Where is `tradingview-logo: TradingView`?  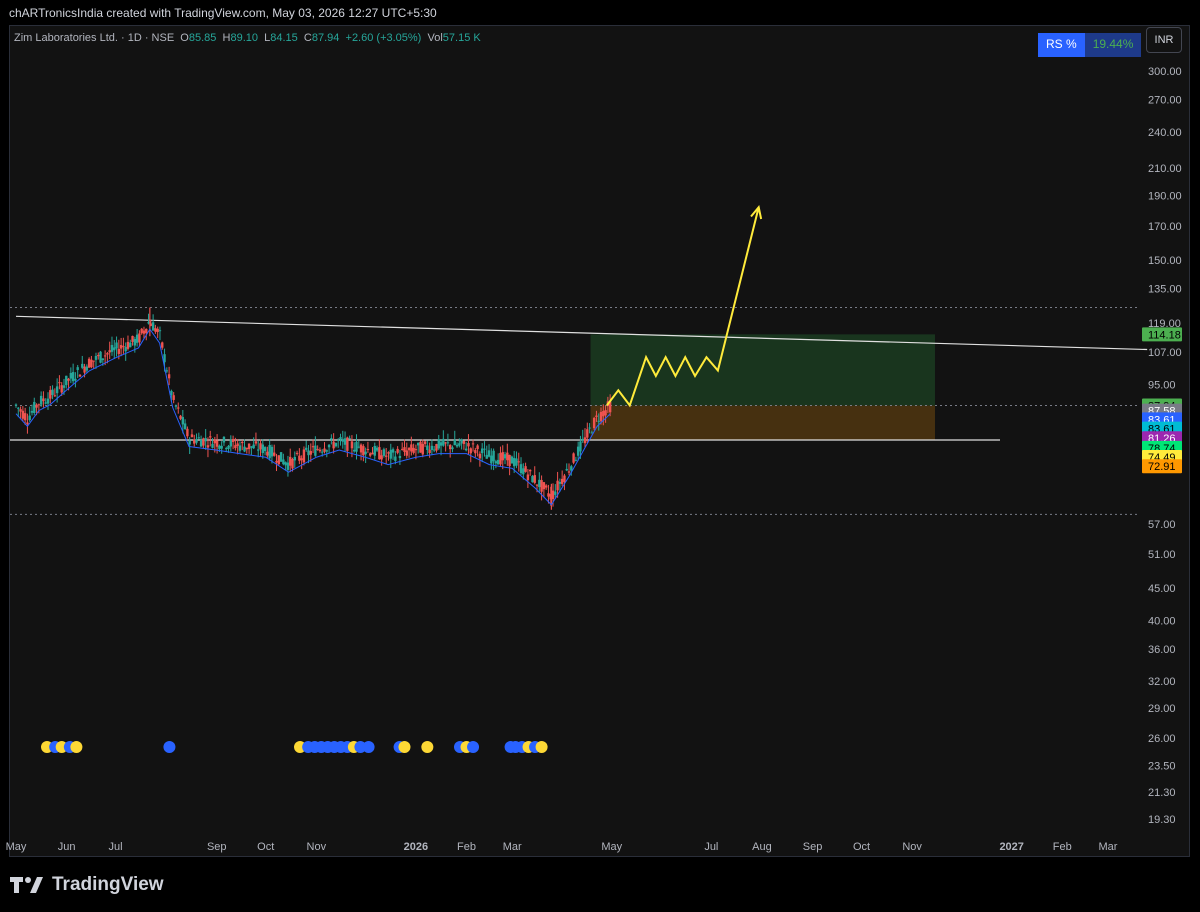
tradingview-logo: TradingView is located at coordinates (87, 885).